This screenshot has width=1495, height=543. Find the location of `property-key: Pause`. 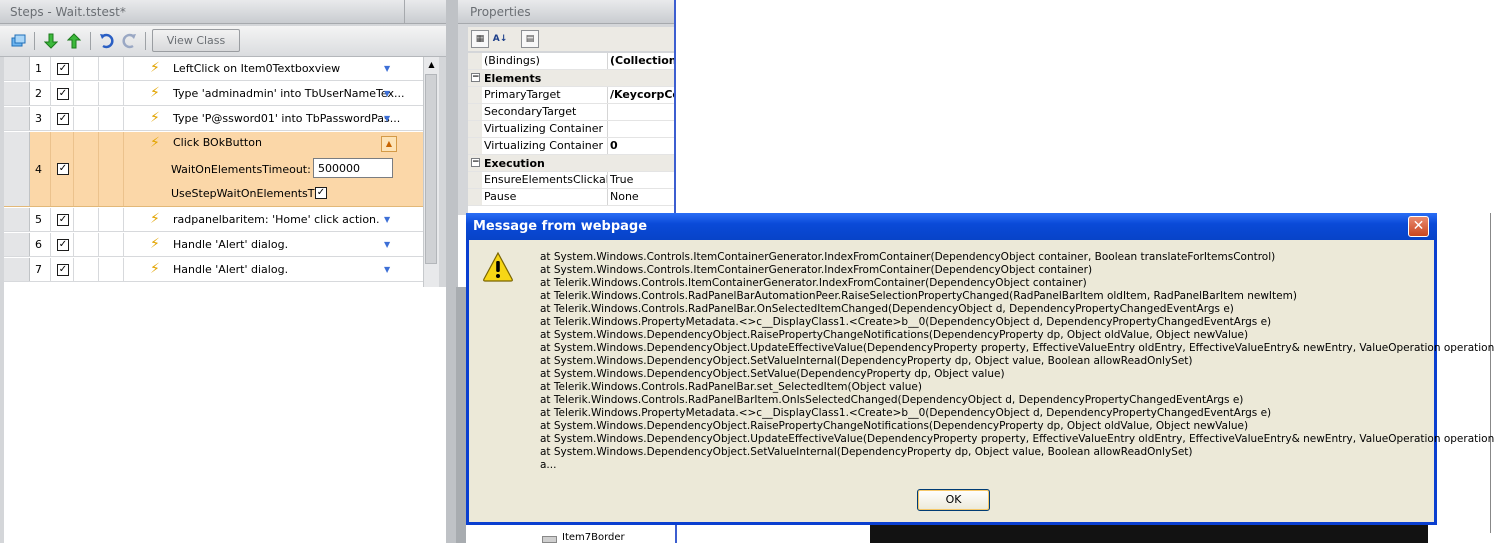

property-key: Pause is located at coordinates (546, 197).